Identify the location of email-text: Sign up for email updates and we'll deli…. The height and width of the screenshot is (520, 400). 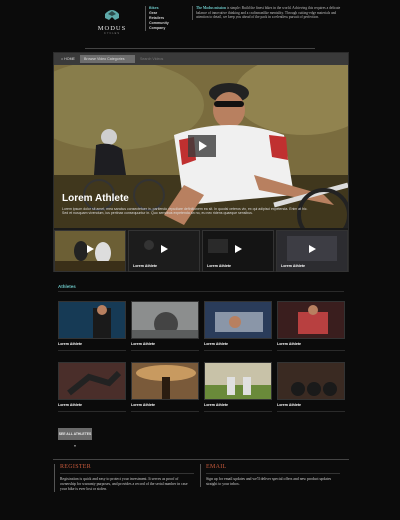
(269, 481).